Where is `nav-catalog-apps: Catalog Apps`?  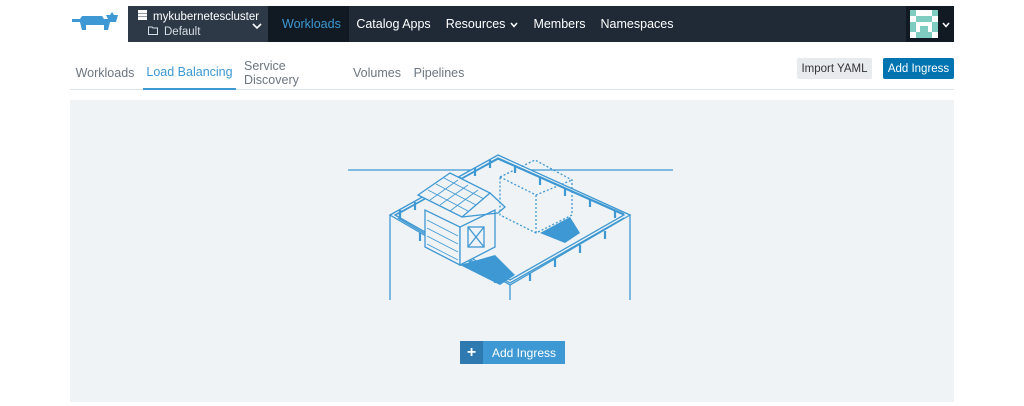
nav-catalog-apps: Catalog Apps is located at coordinates (393, 24).